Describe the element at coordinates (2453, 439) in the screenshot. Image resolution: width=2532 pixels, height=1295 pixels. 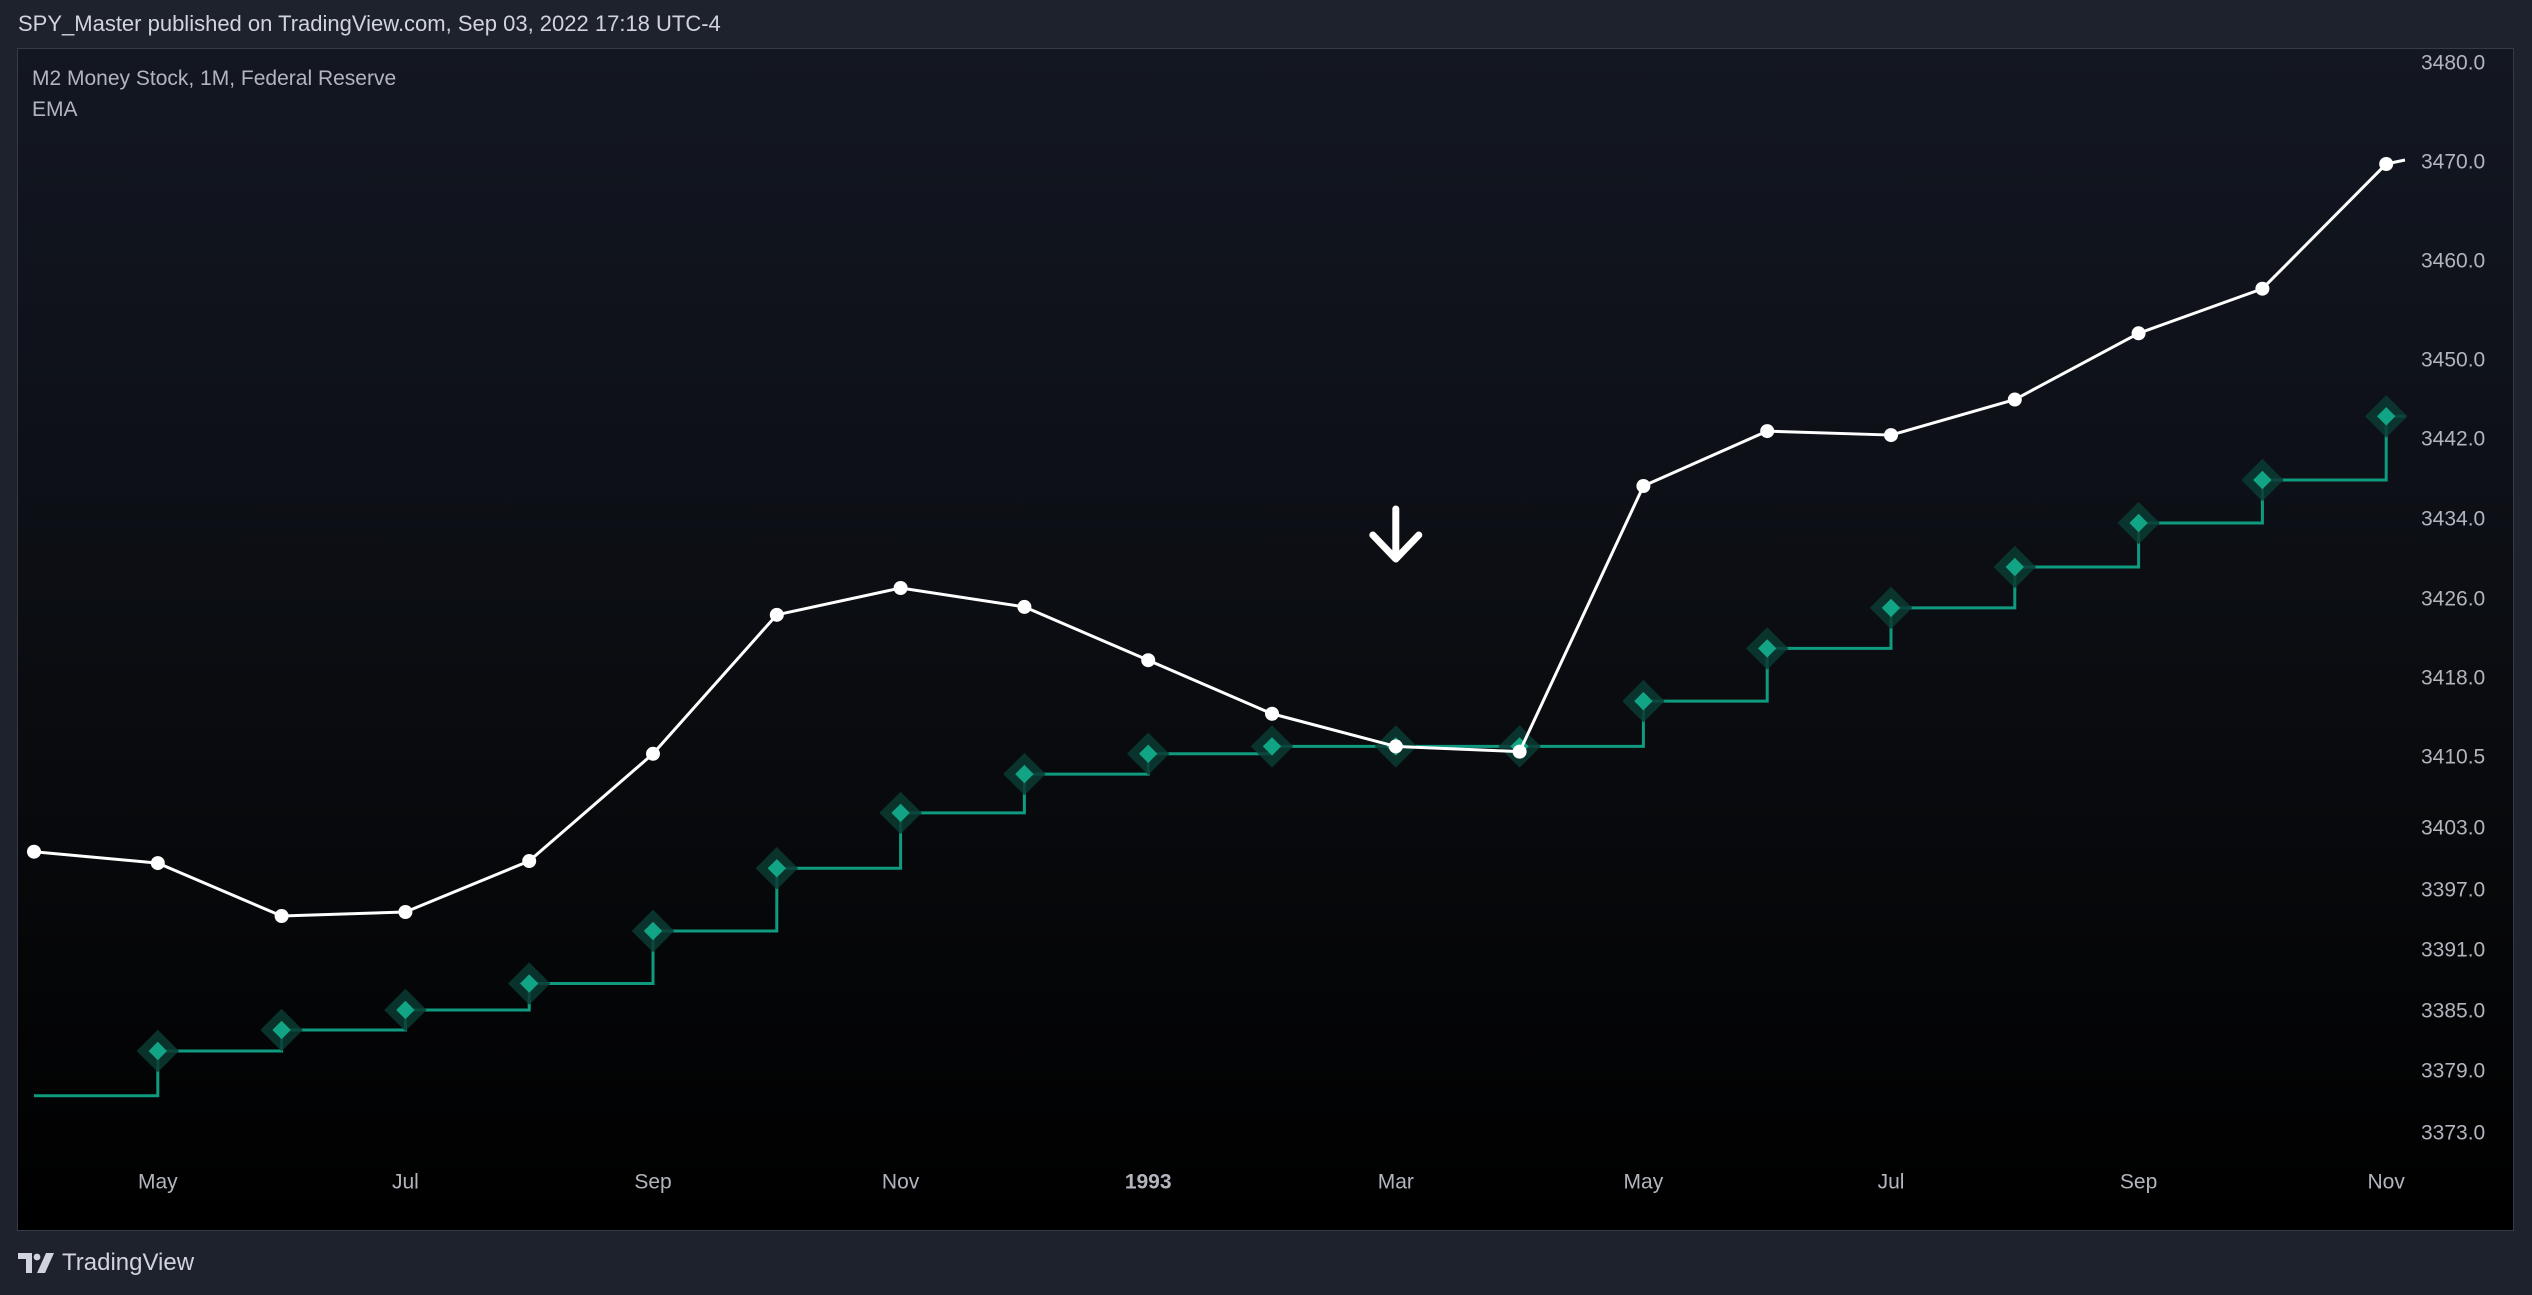
I see `y-tick-label: 3442.0` at that location.